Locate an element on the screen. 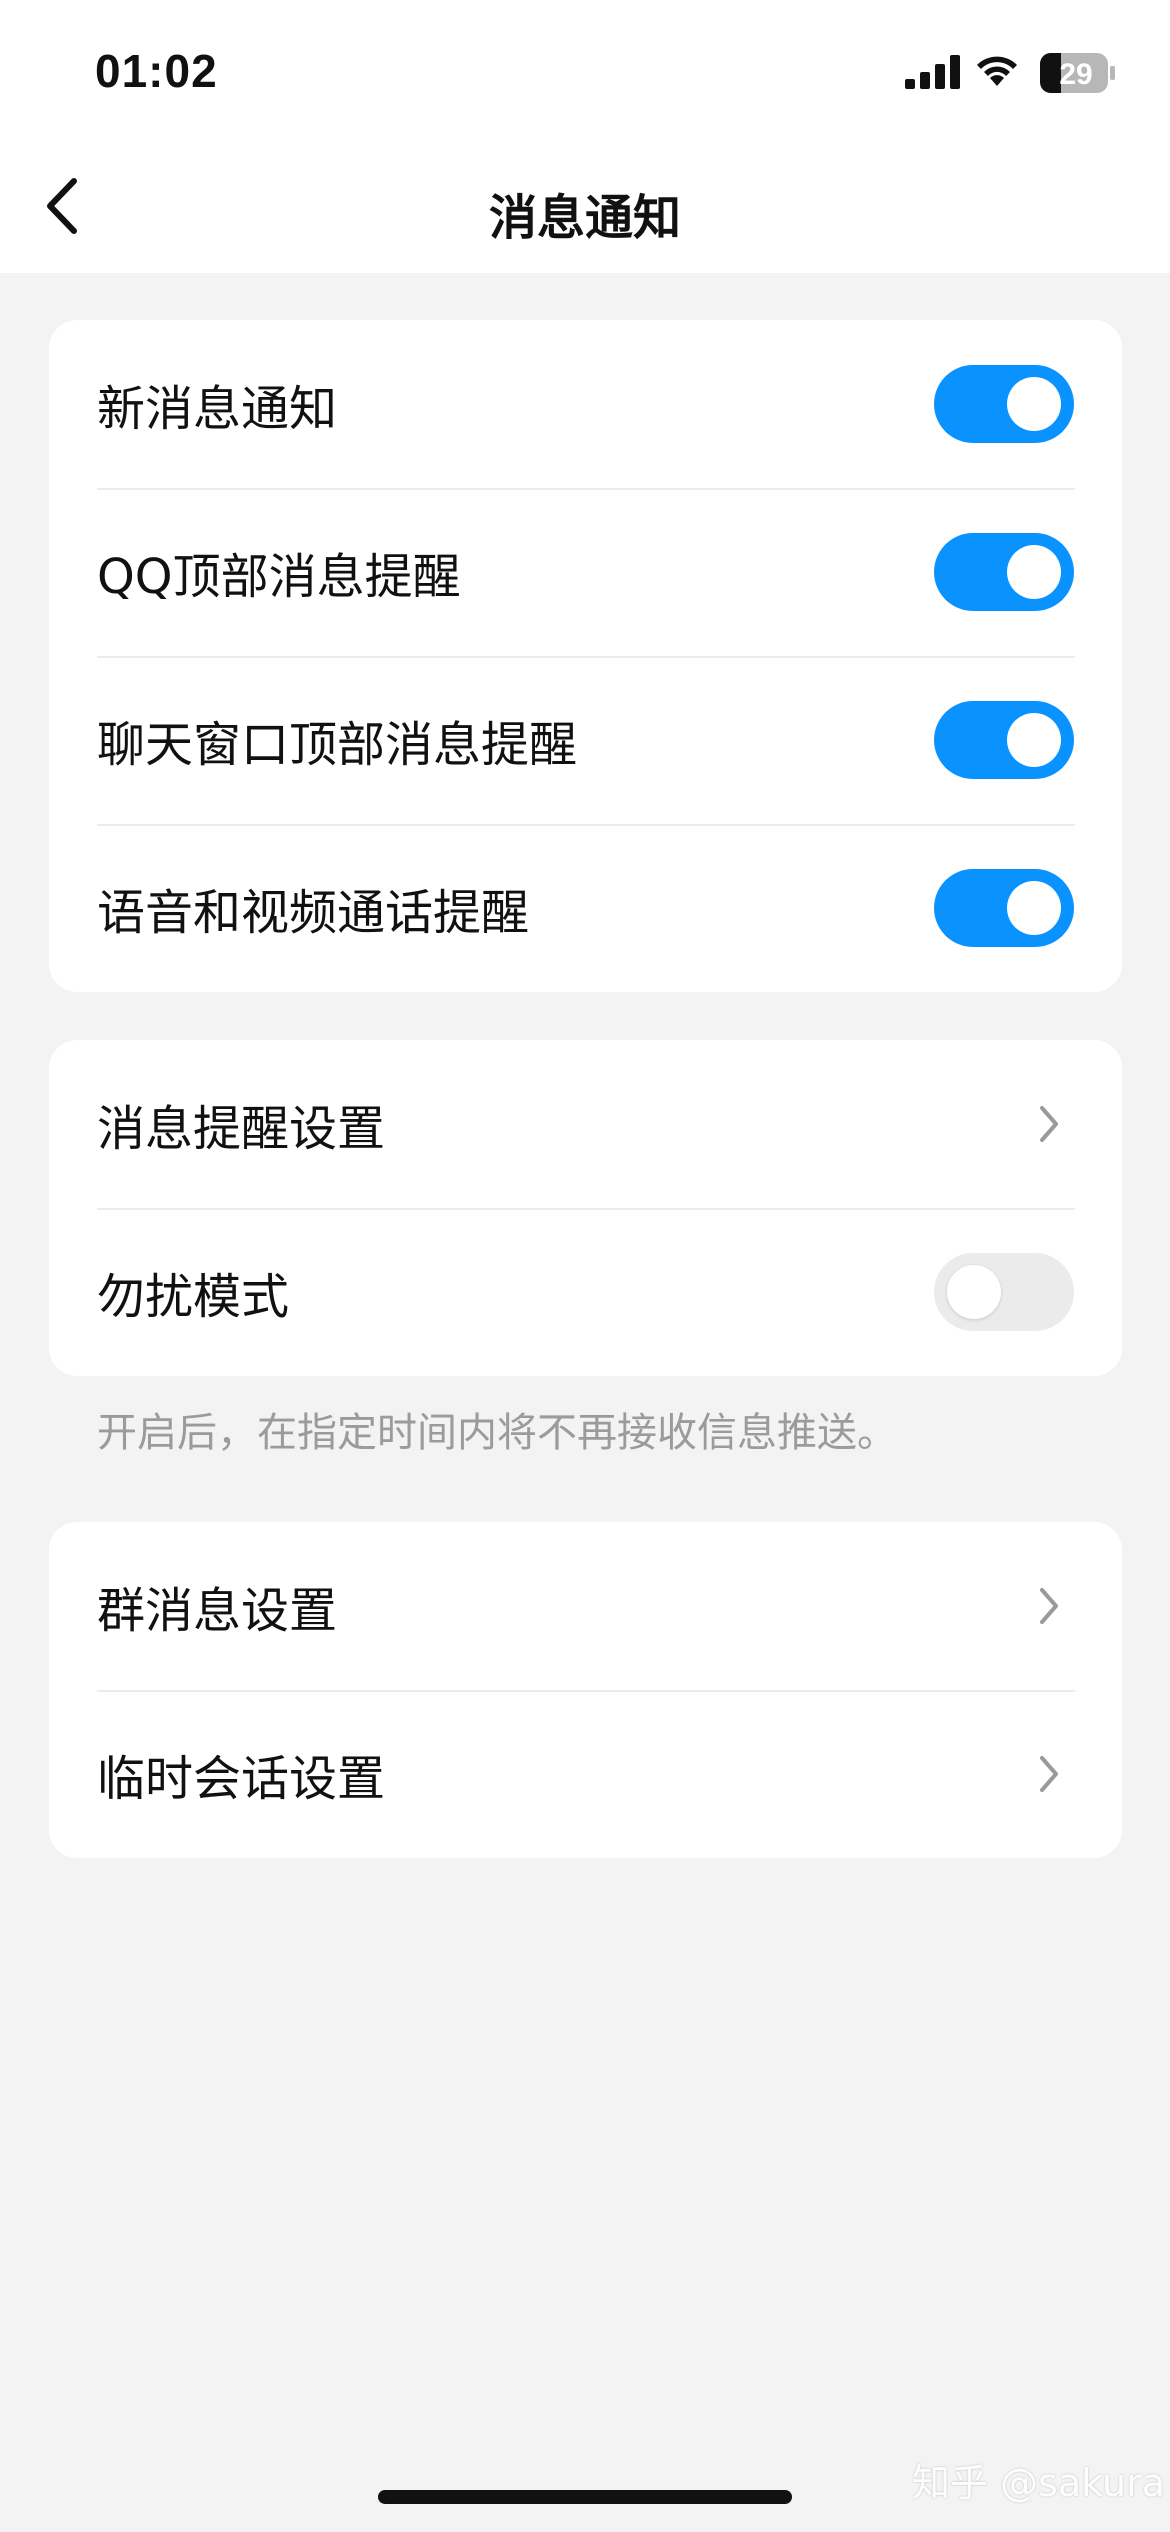 The height and width of the screenshot is (2532, 1170). watermark: 知乎 @sakura is located at coordinates (1038, 2483).